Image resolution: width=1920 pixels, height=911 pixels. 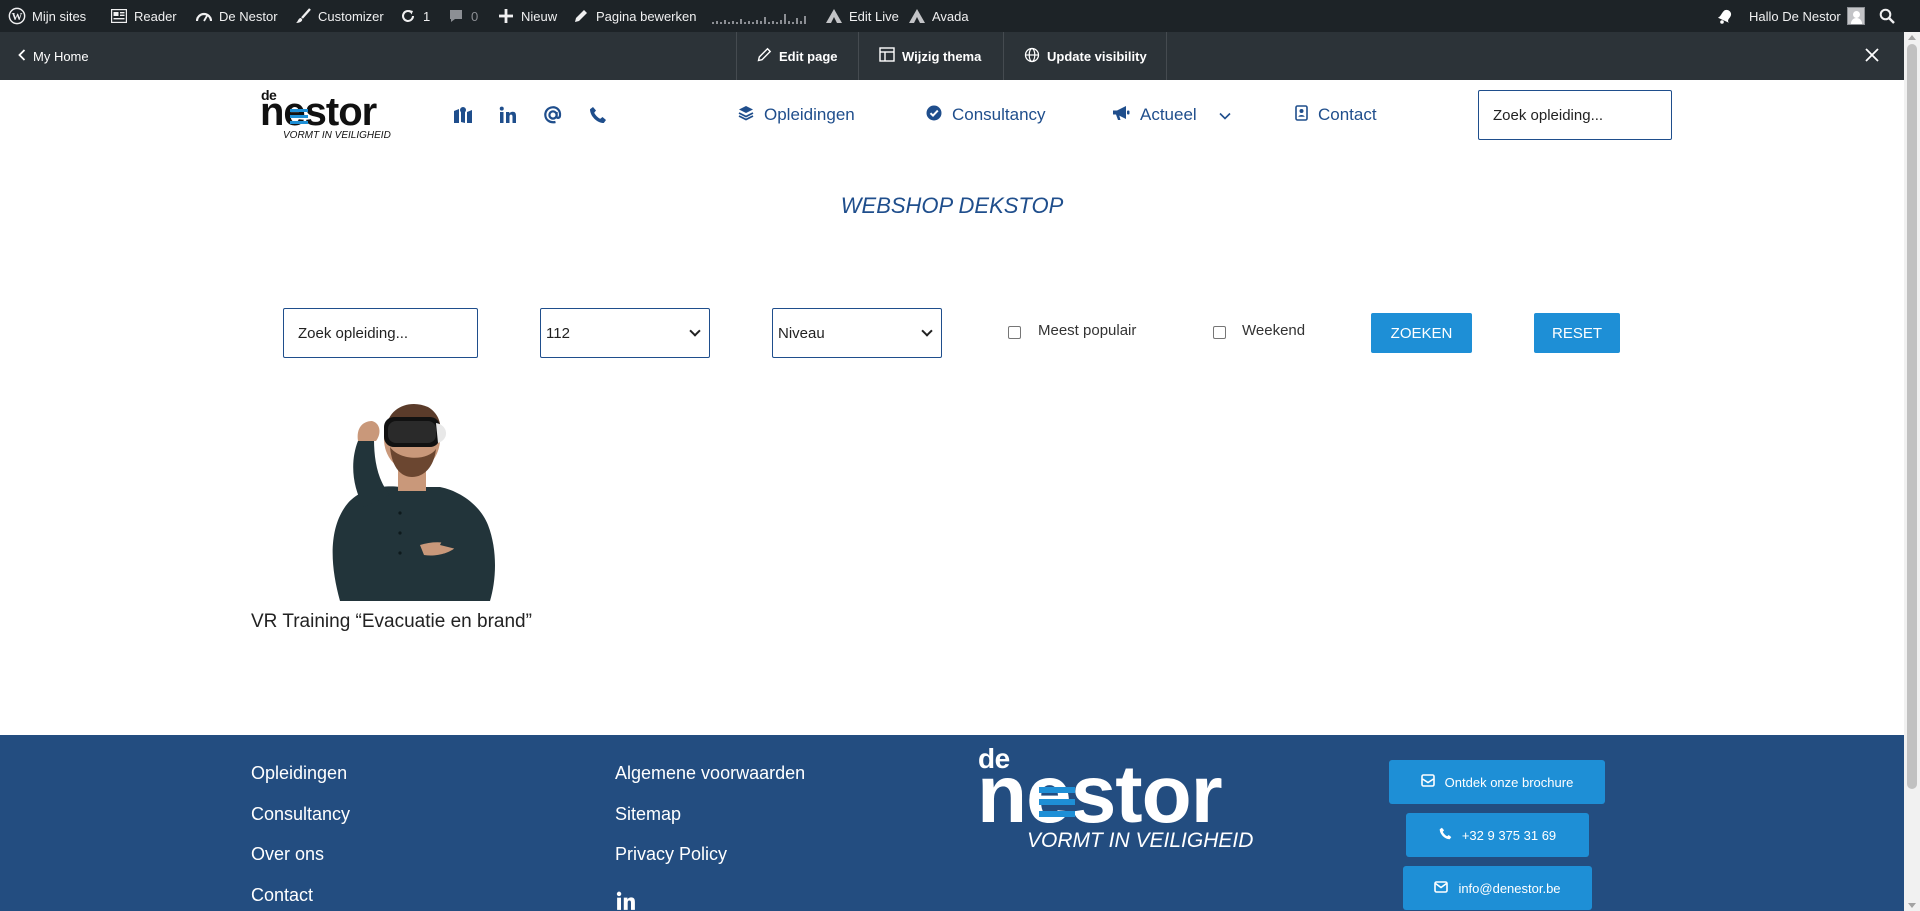 I want to click on email-label: info@denestor.be, so click(x=1509, y=888).